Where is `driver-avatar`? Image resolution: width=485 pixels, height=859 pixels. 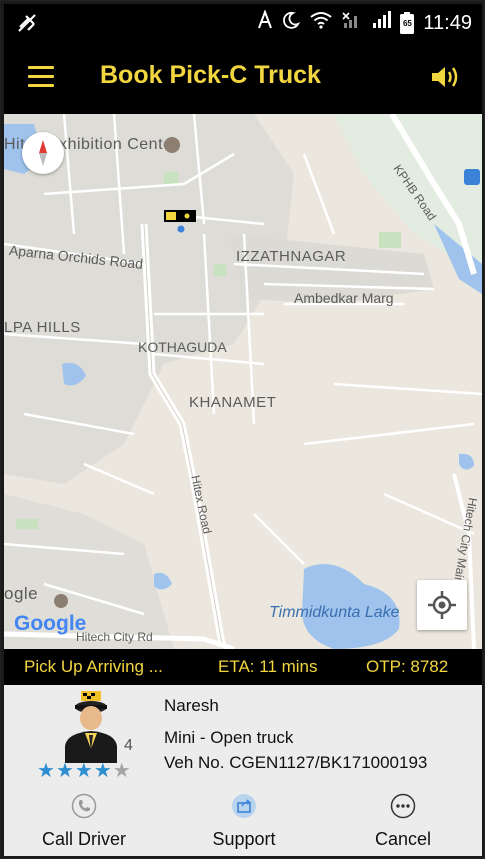 driver-avatar is located at coordinates (94, 727).